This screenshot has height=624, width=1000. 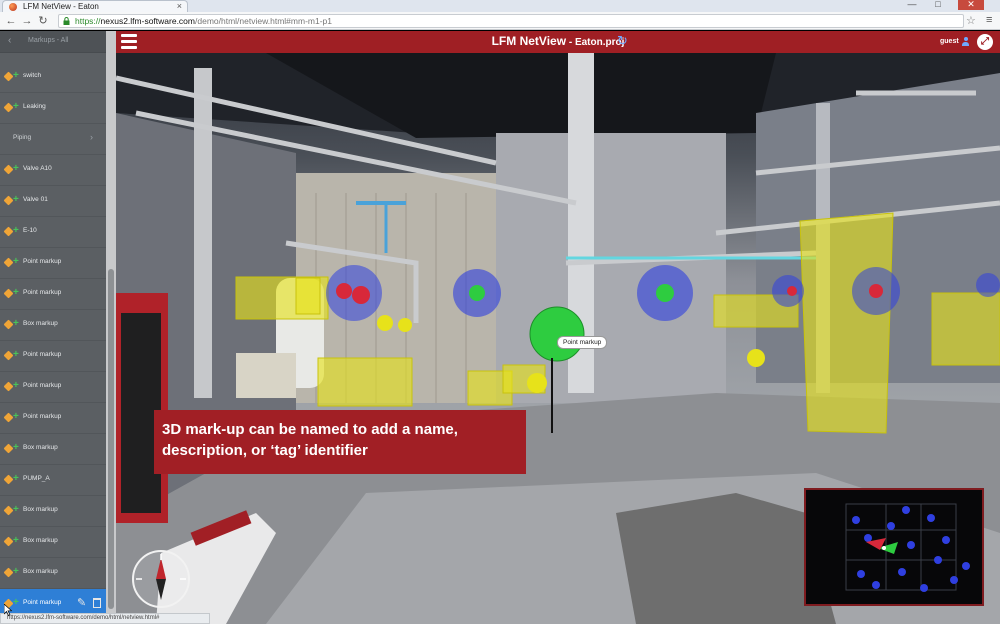 What do you see at coordinates (53, 77) in the screenshot?
I see `sidebar-markup-item: + switch` at bounding box center [53, 77].